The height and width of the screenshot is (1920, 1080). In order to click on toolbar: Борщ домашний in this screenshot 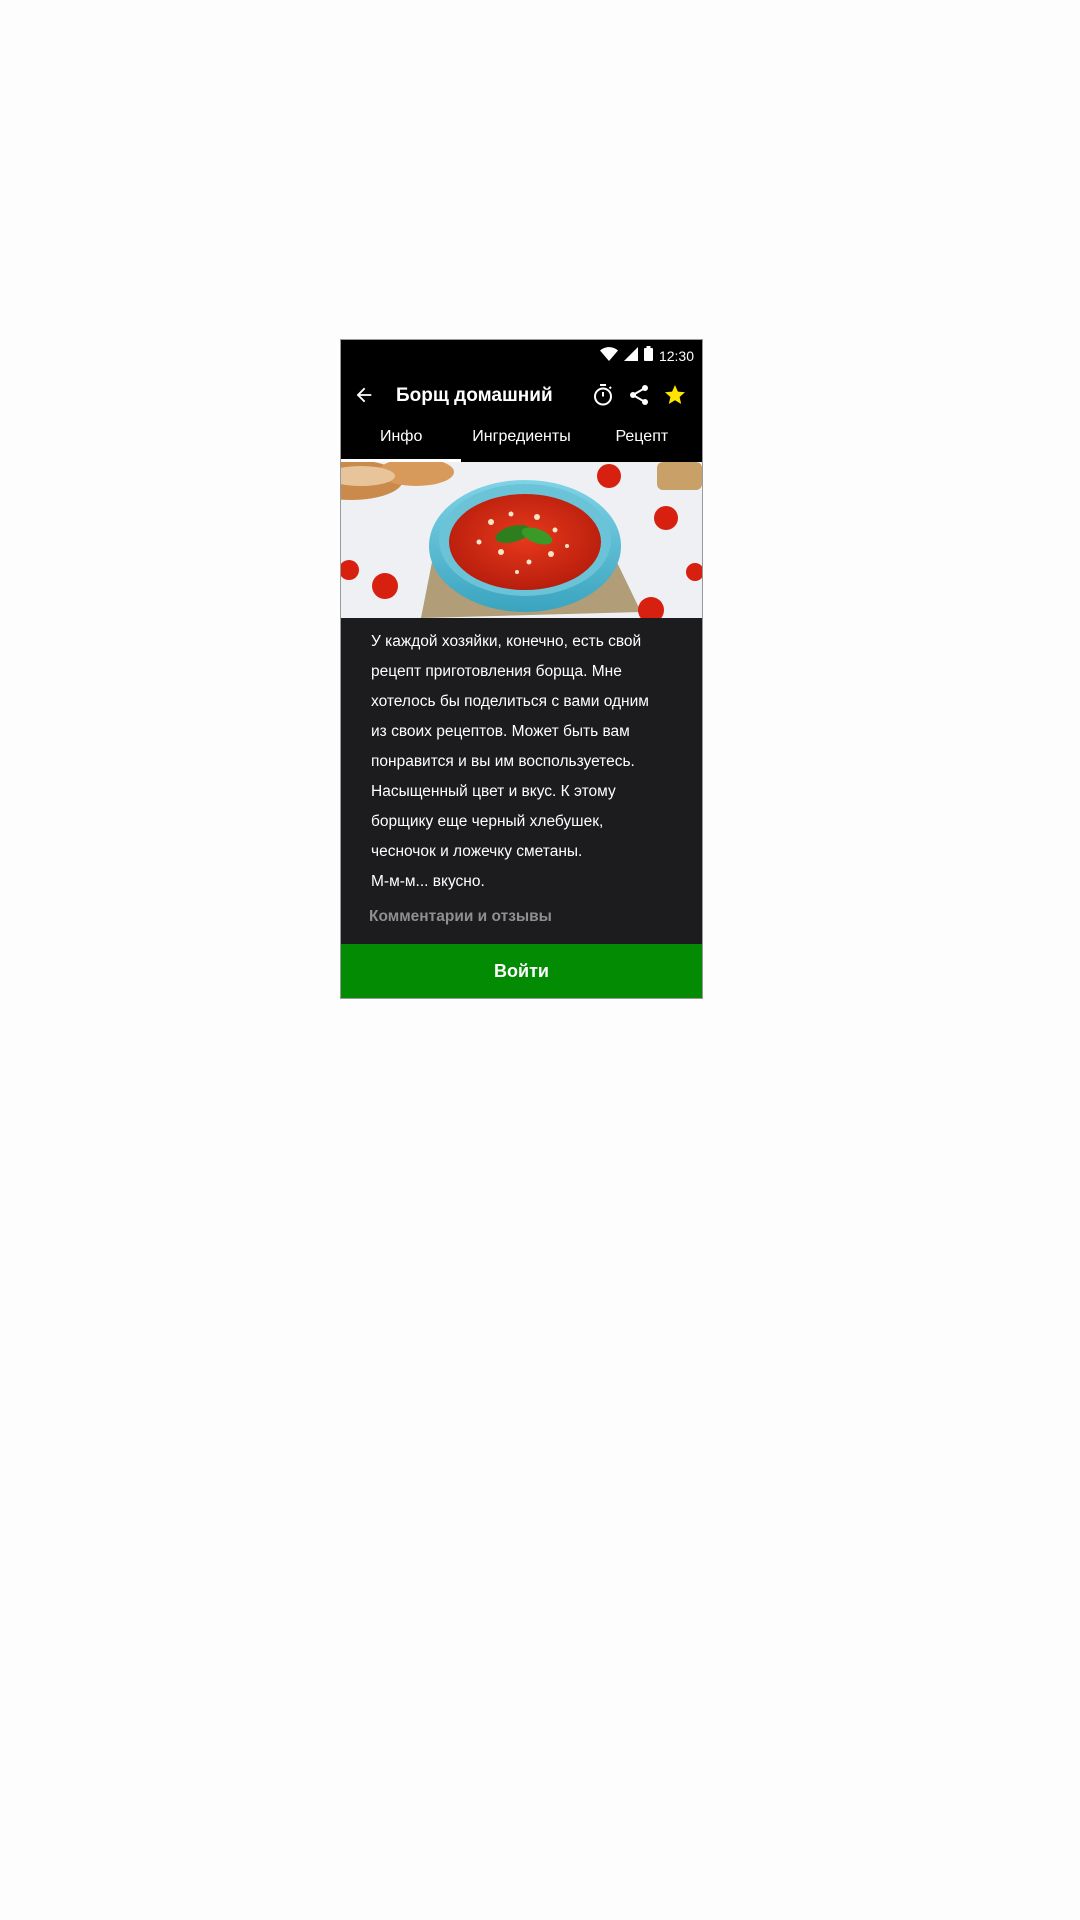, I will do `click(521, 397)`.